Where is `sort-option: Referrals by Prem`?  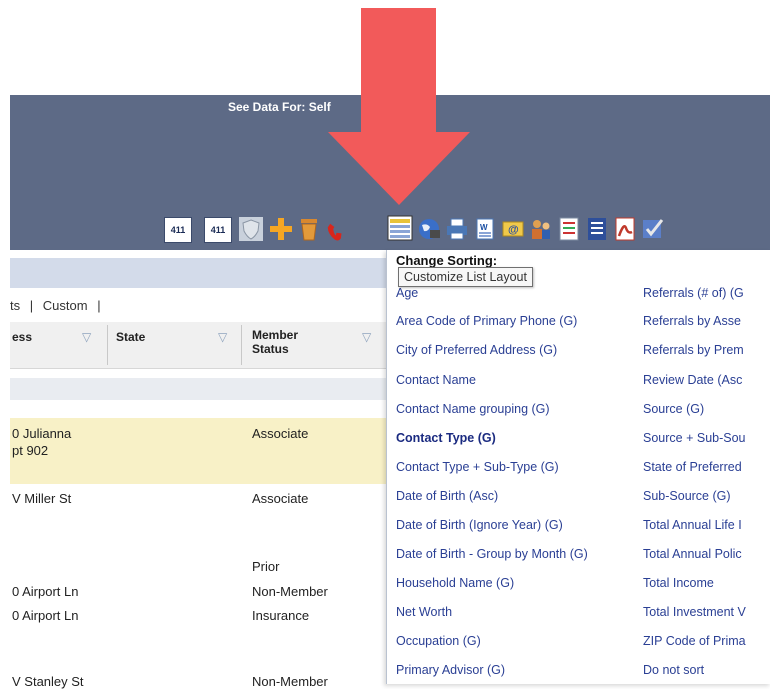
sort-option: Referrals by Prem is located at coordinates (693, 350).